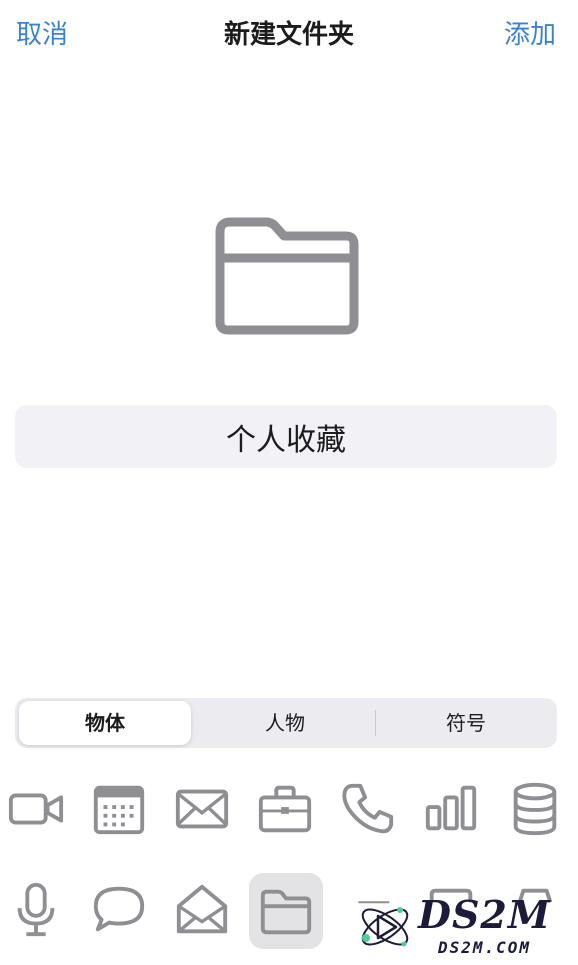  Describe the element at coordinates (466, 723) in the screenshot. I see `segment-symbols: 符号` at that location.